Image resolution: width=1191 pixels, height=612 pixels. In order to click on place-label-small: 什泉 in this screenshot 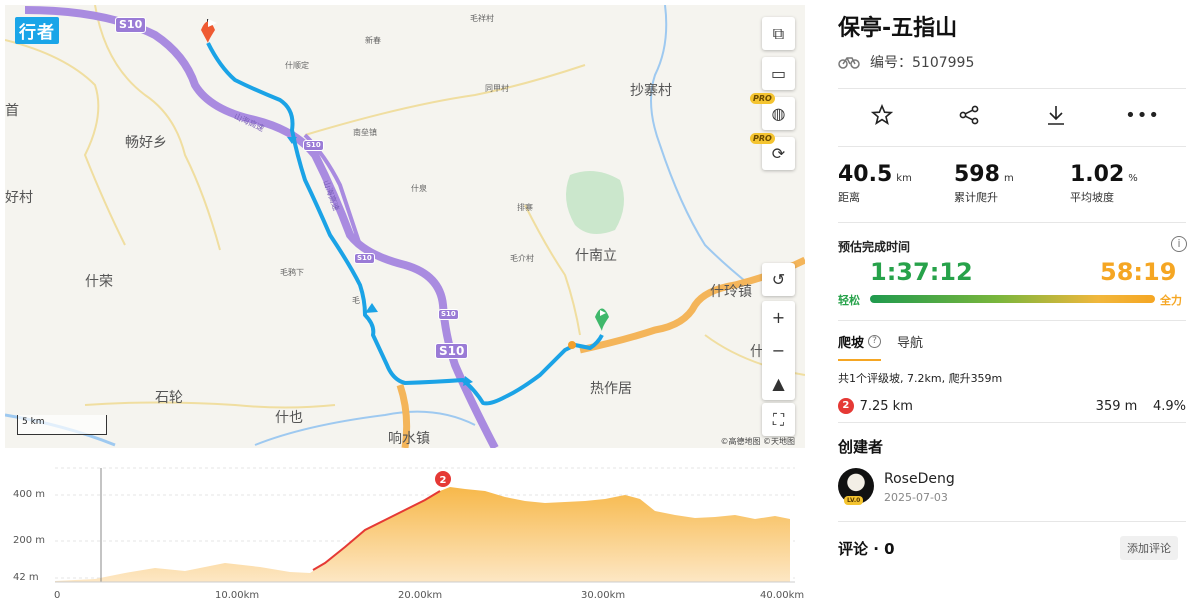, I will do `click(419, 188)`.